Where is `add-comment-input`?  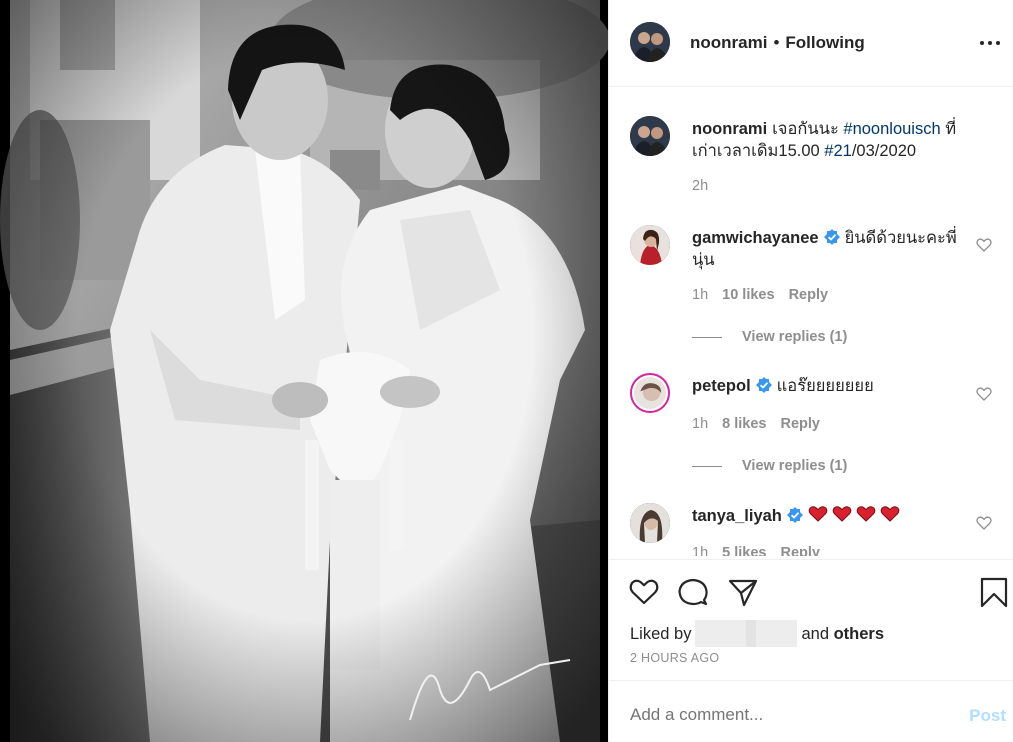
add-comment-input is located at coordinates (780, 715).